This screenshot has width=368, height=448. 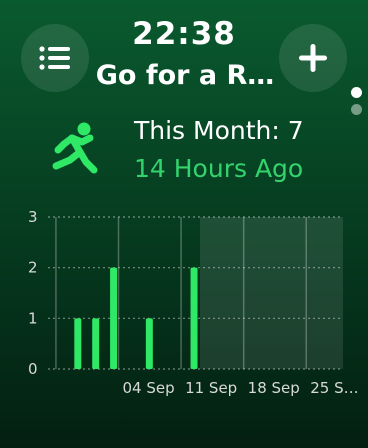 What do you see at coordinates (211, 388) in the screenshot?
I see `x-tick-label: 11 Sep` at bounding box center [211, 388].